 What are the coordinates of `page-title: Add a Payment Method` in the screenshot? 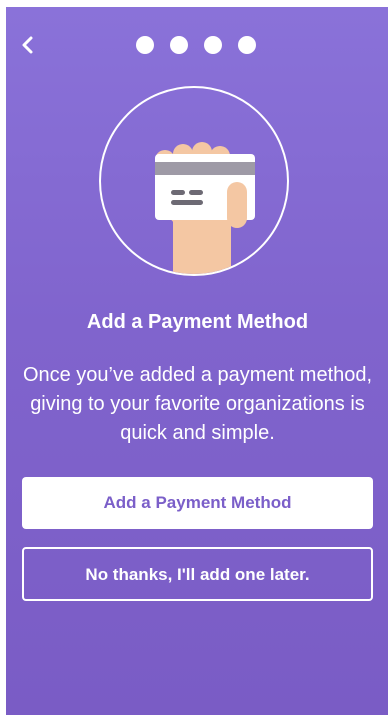 It's located at (197, 322).